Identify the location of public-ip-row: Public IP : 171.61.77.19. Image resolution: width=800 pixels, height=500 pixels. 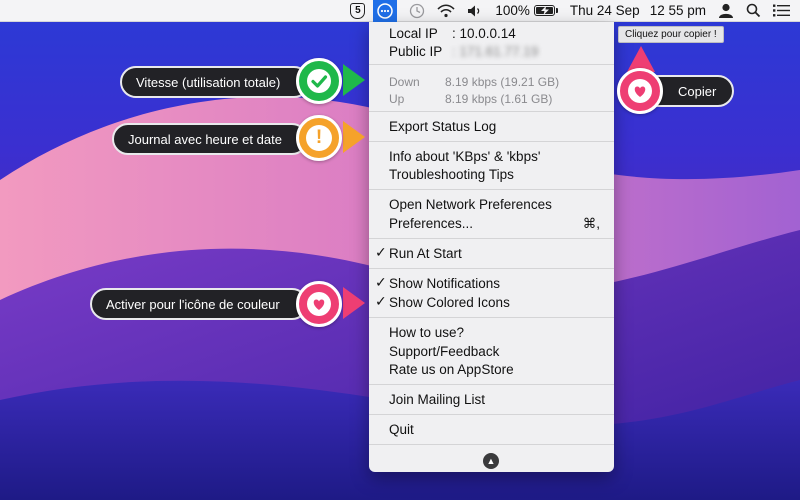
(491, 51).